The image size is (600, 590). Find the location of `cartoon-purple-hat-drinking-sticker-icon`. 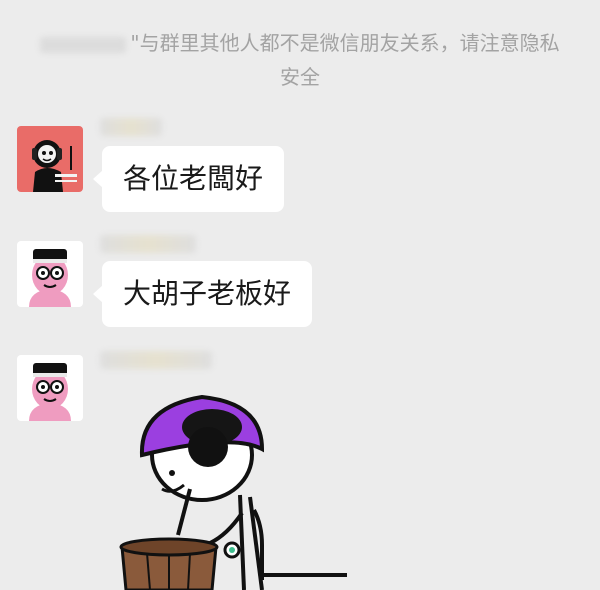

cartoon-purple-hat-drinking-sticker-icon is located at coordinates (233, 492).